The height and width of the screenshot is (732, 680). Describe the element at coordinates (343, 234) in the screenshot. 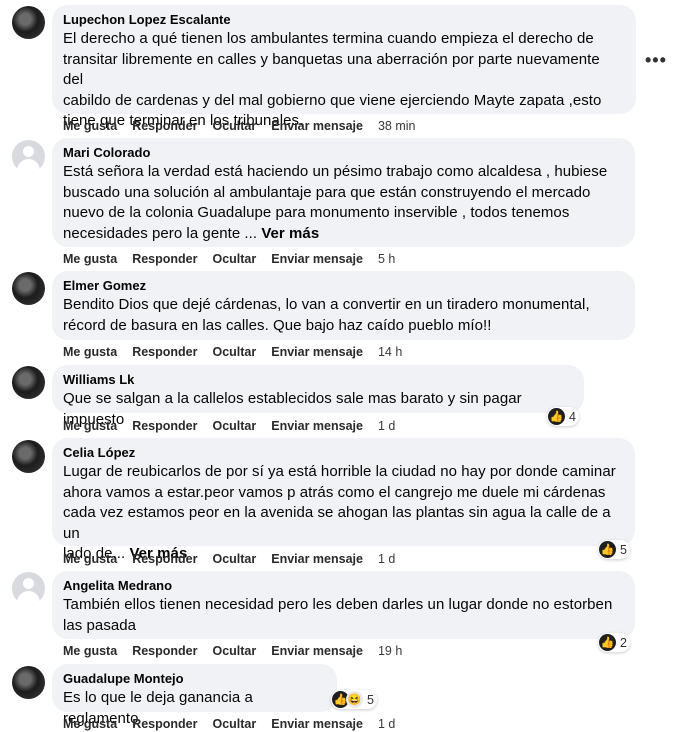

I see `comment-text-line: necesidades pero la gente ... Ver más` at that location.